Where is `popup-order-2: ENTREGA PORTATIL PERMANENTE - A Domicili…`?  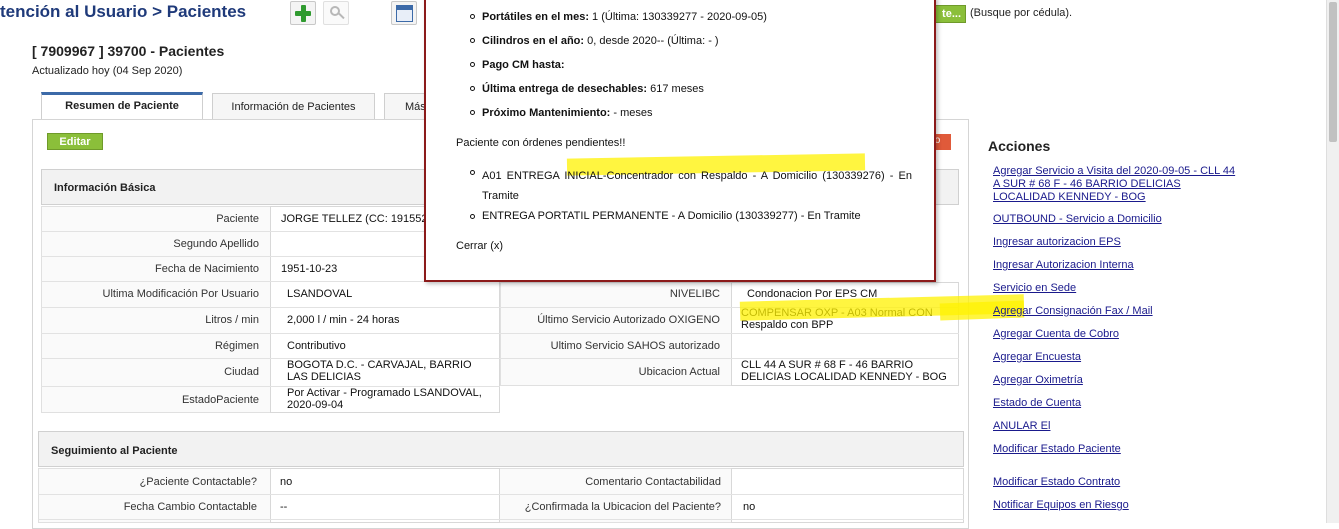 popup-order-2: ENTREGA PORTATIL PERMANENTE - A Domicili… is located at coordinates (671, 216).